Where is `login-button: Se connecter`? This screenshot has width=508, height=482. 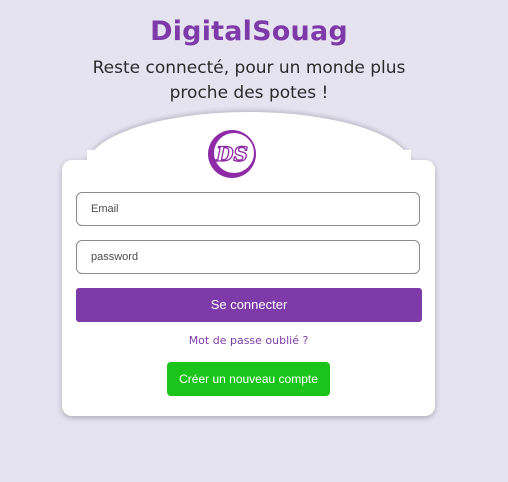 login-button: Se connecter is located at coordinates (249, 305).